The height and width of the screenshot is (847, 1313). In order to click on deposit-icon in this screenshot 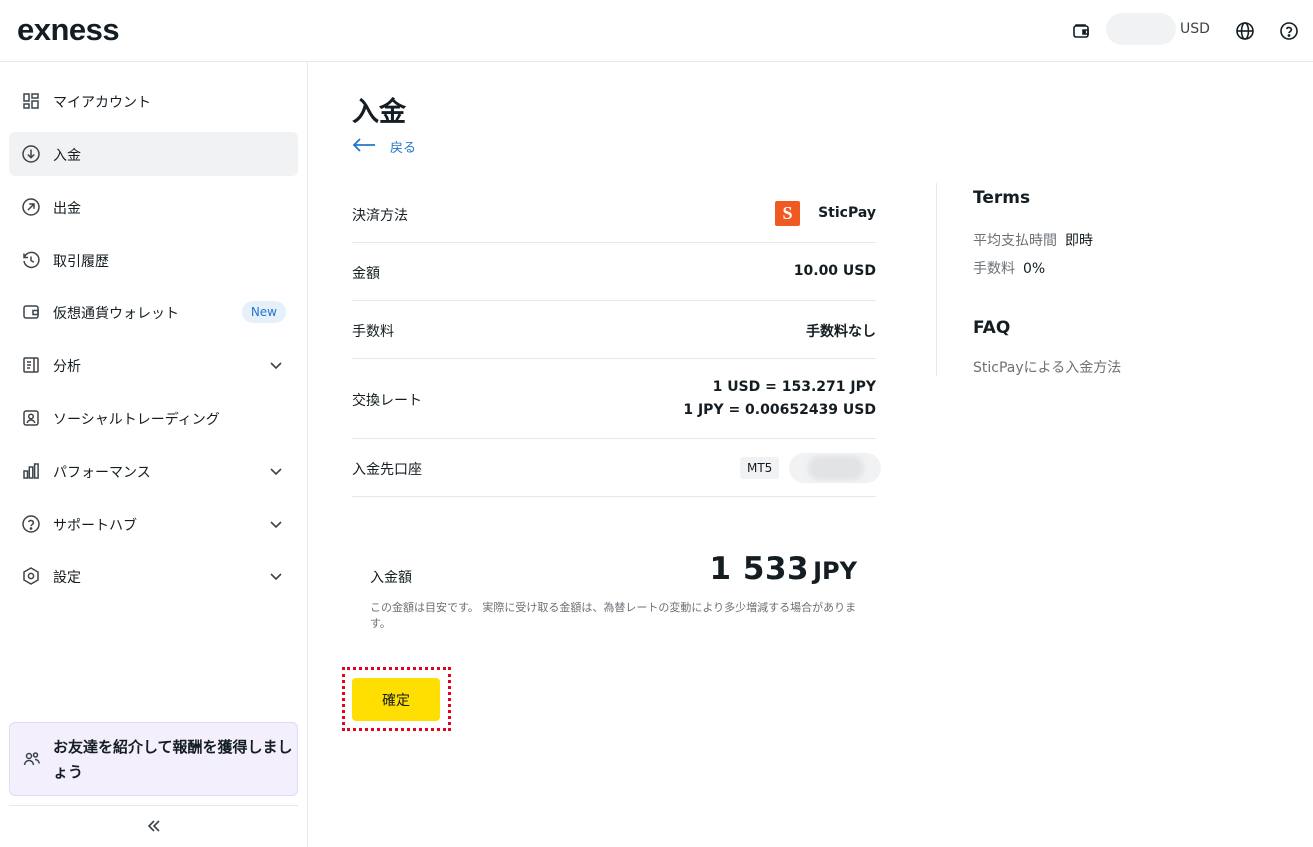, I will do `click(31, 154)`.